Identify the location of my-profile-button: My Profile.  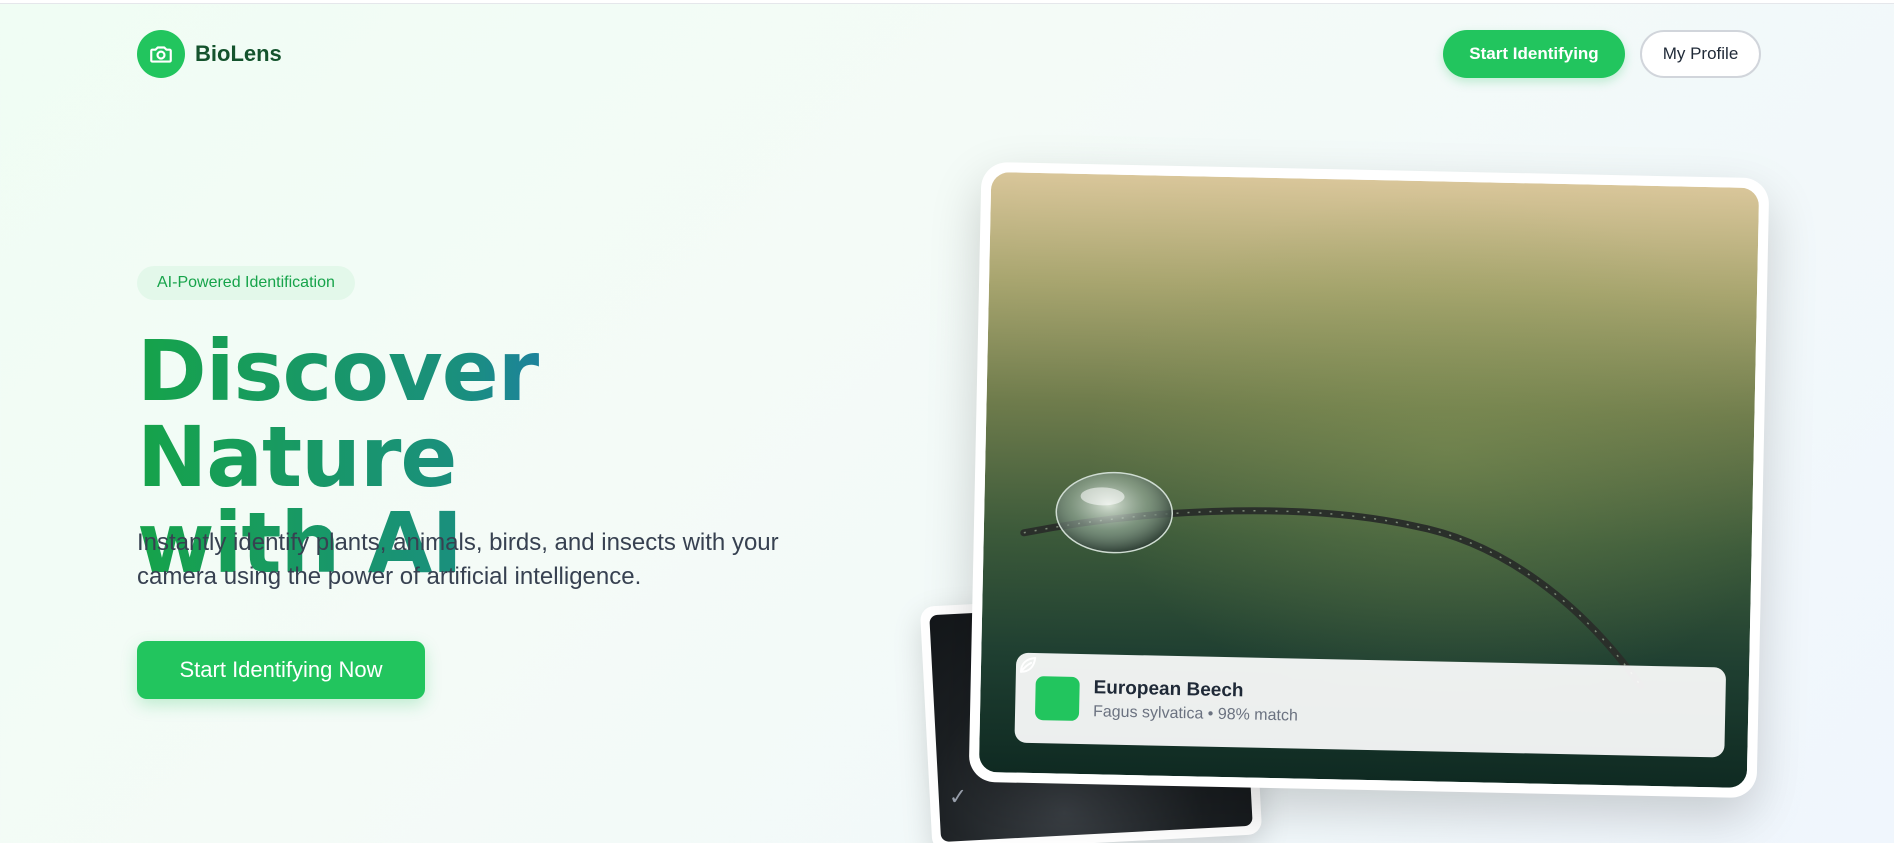
(1700, 54).